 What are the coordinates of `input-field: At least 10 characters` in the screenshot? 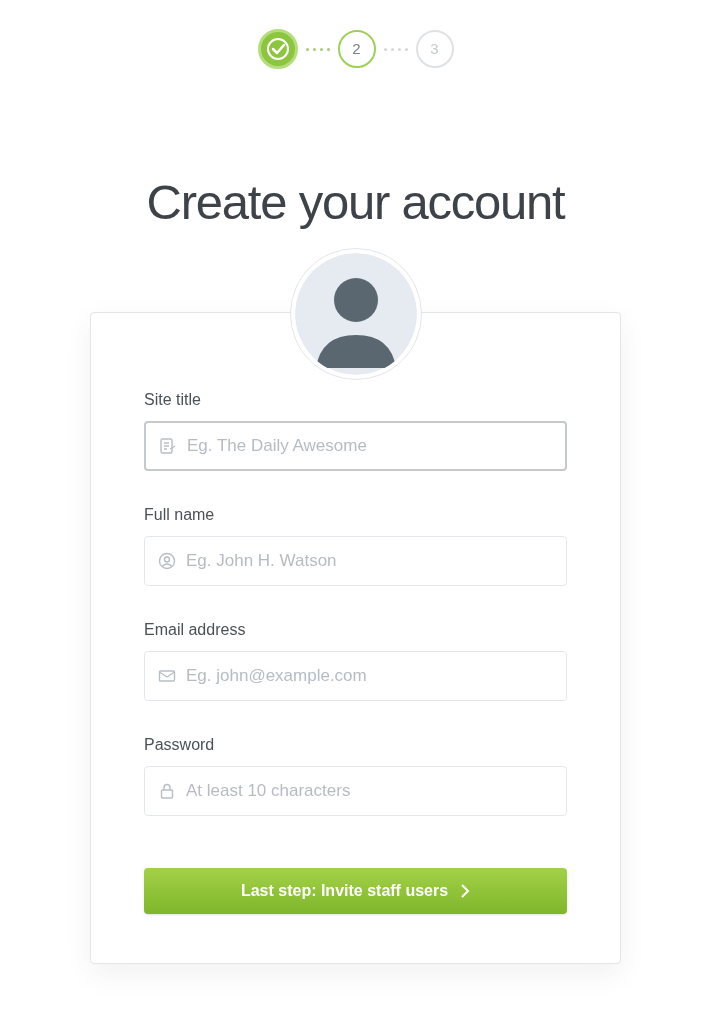 It's located at (355, 791).